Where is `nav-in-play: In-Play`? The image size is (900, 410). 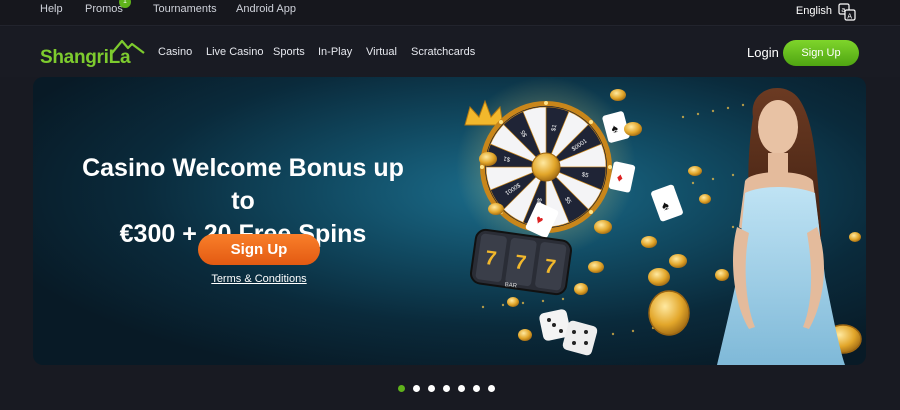
nav-in-play: In-Play is located at coordinates (335, 52).